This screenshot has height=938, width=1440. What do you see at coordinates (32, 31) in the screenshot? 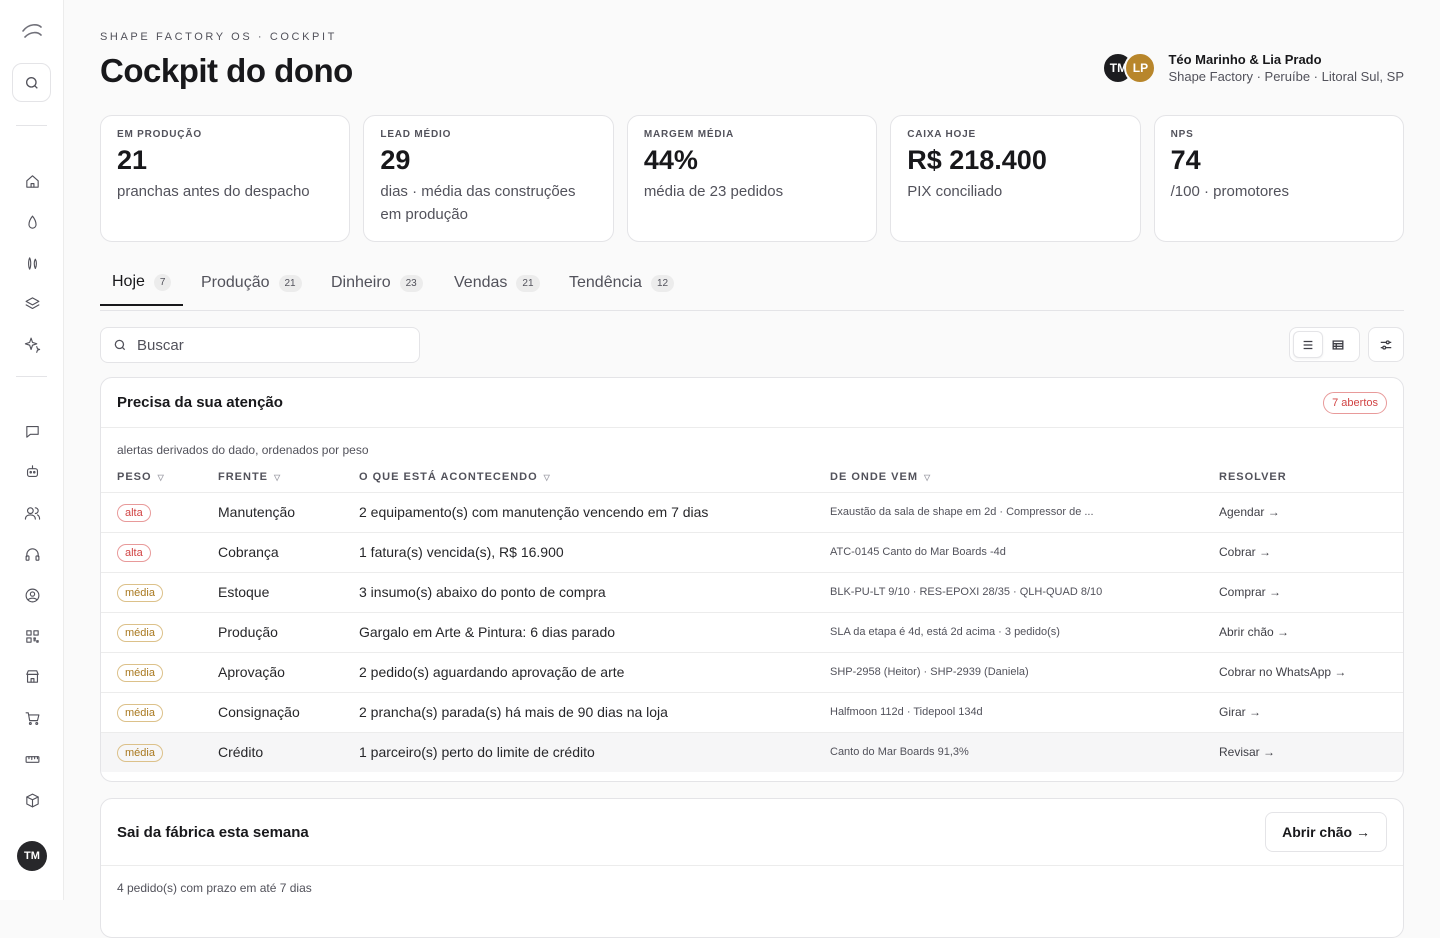
I see `logo-icon` at bounding box center [32, 31].